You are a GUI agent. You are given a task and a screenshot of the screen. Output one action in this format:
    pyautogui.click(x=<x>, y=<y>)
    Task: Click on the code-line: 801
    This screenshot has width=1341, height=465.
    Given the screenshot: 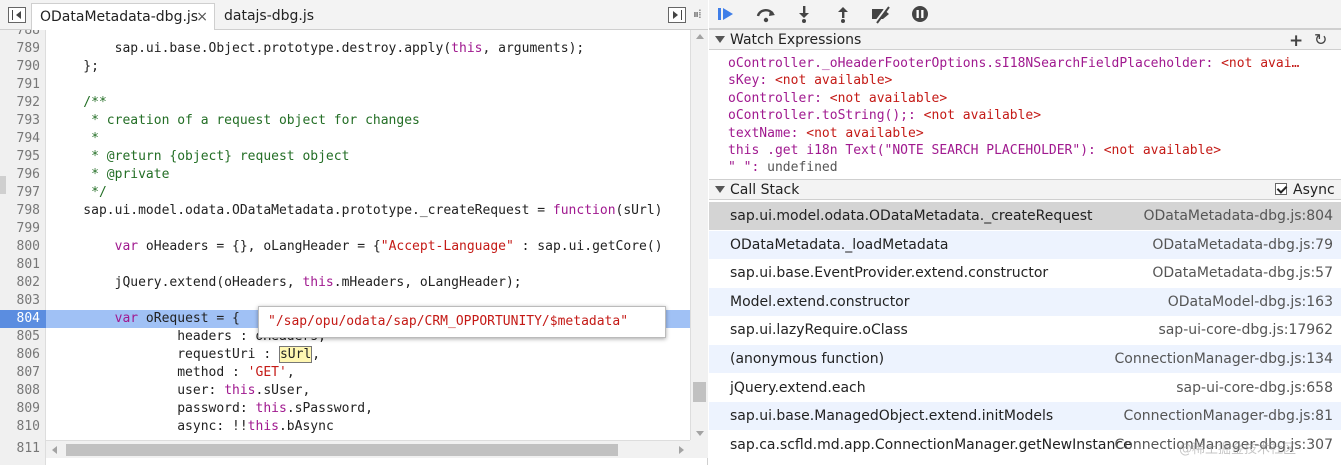 What is the action you would take?
    pyautogui.click(x=345, y=265)
    